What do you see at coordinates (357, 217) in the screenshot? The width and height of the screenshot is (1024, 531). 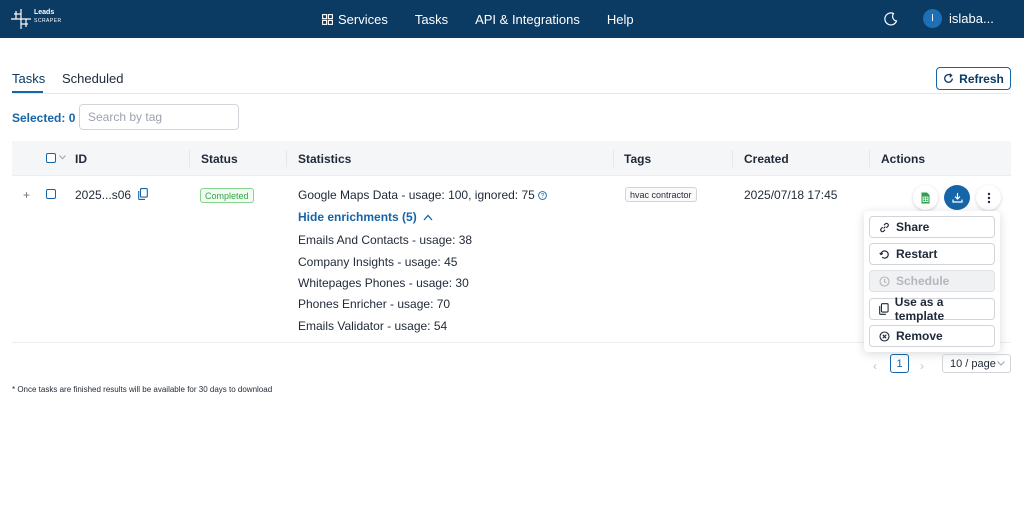 I see `hide-enrichments-label: Hide enrichments (5)` at bounding box center [357, 217].